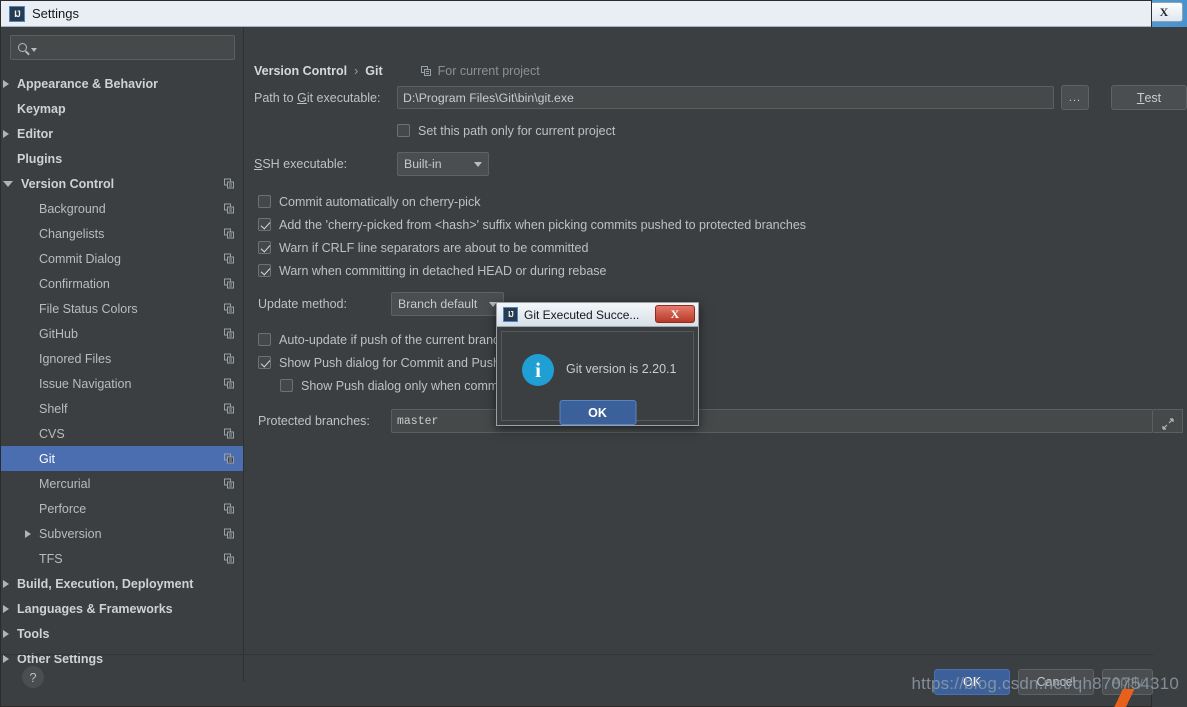  I want to click on sidebar-item-version-control: Version Control, so click(122, 183).